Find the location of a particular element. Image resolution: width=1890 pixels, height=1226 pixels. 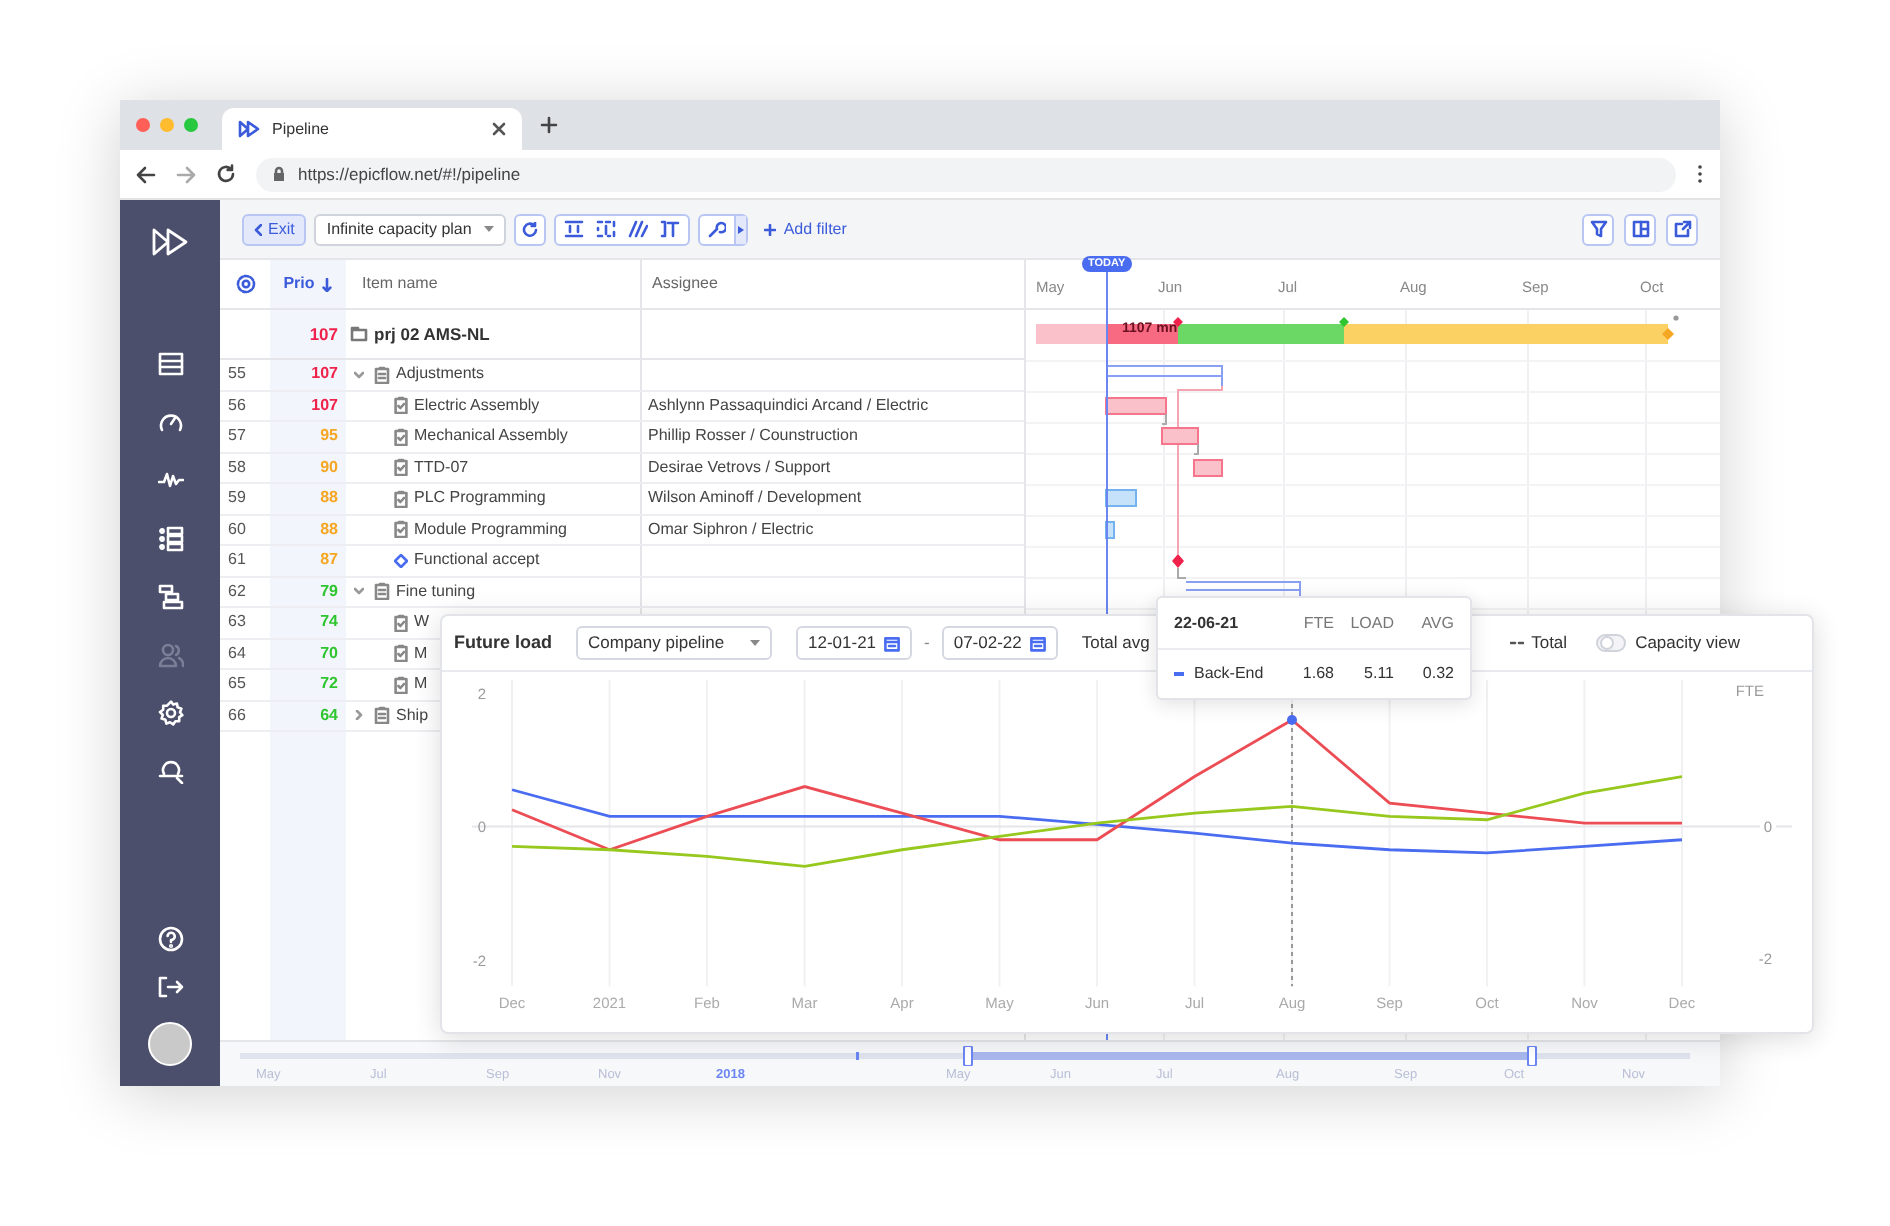

tooltip-date: 22-06-21 is located at coordinates (1207, 623).